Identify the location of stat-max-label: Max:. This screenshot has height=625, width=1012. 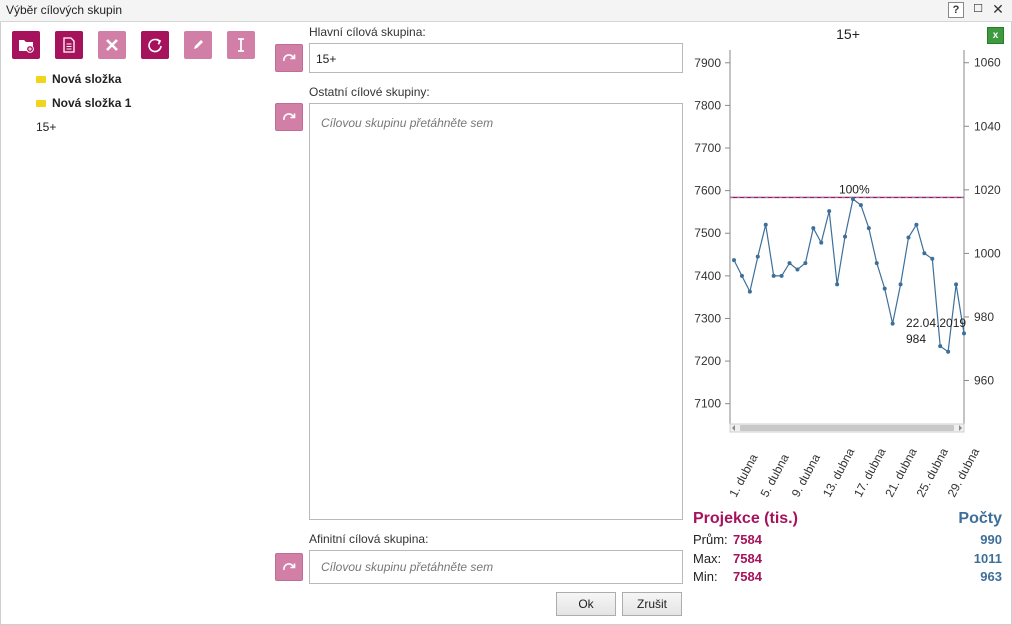
(707, 558).